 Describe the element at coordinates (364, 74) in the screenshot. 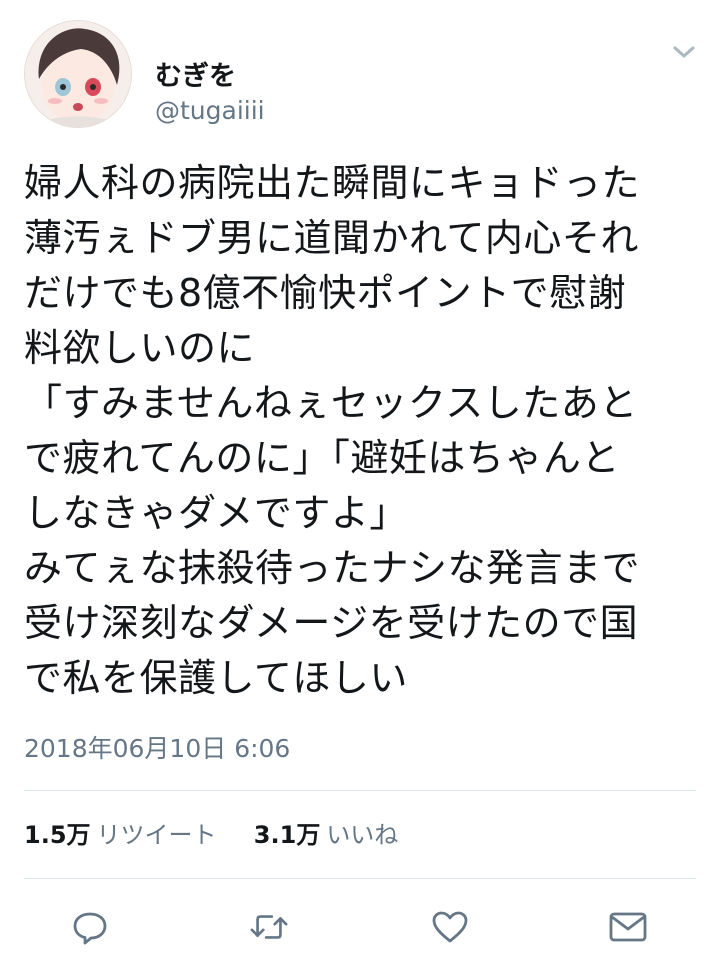

I see `tweet-header: むぎを @tugaiiii` at that location.